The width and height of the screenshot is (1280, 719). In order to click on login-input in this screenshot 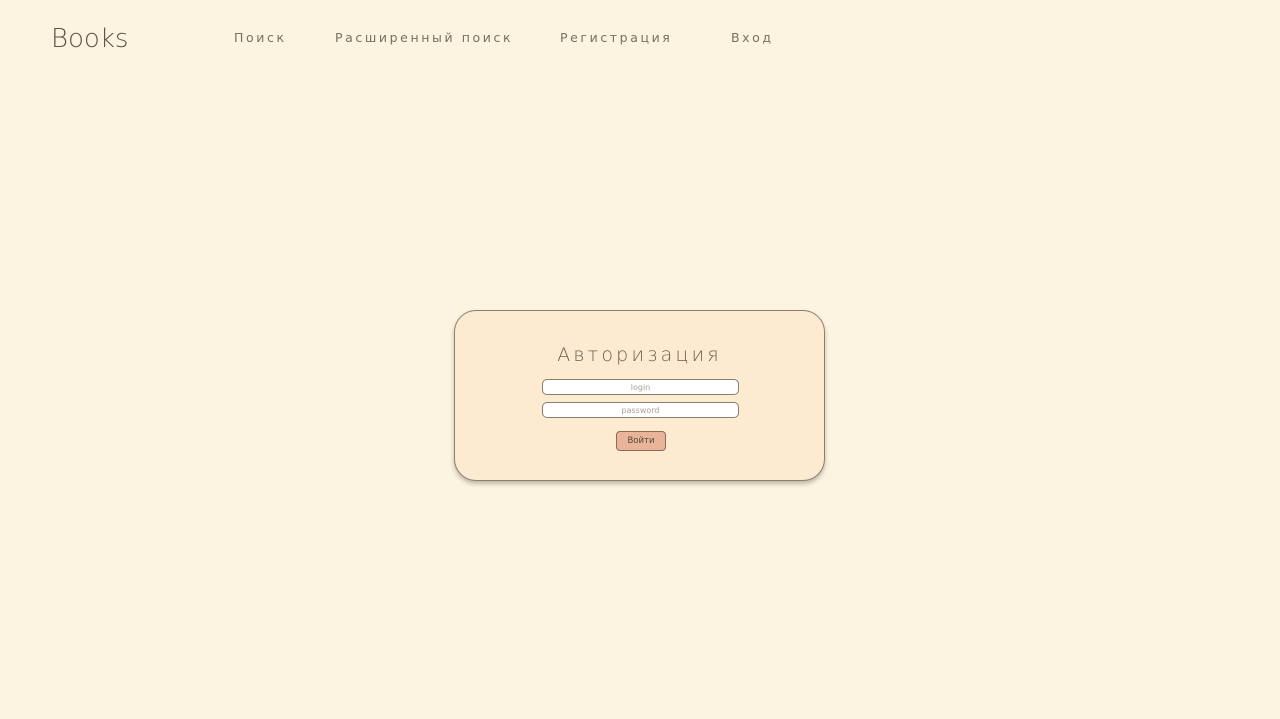, I will do `click(640, 387)`.